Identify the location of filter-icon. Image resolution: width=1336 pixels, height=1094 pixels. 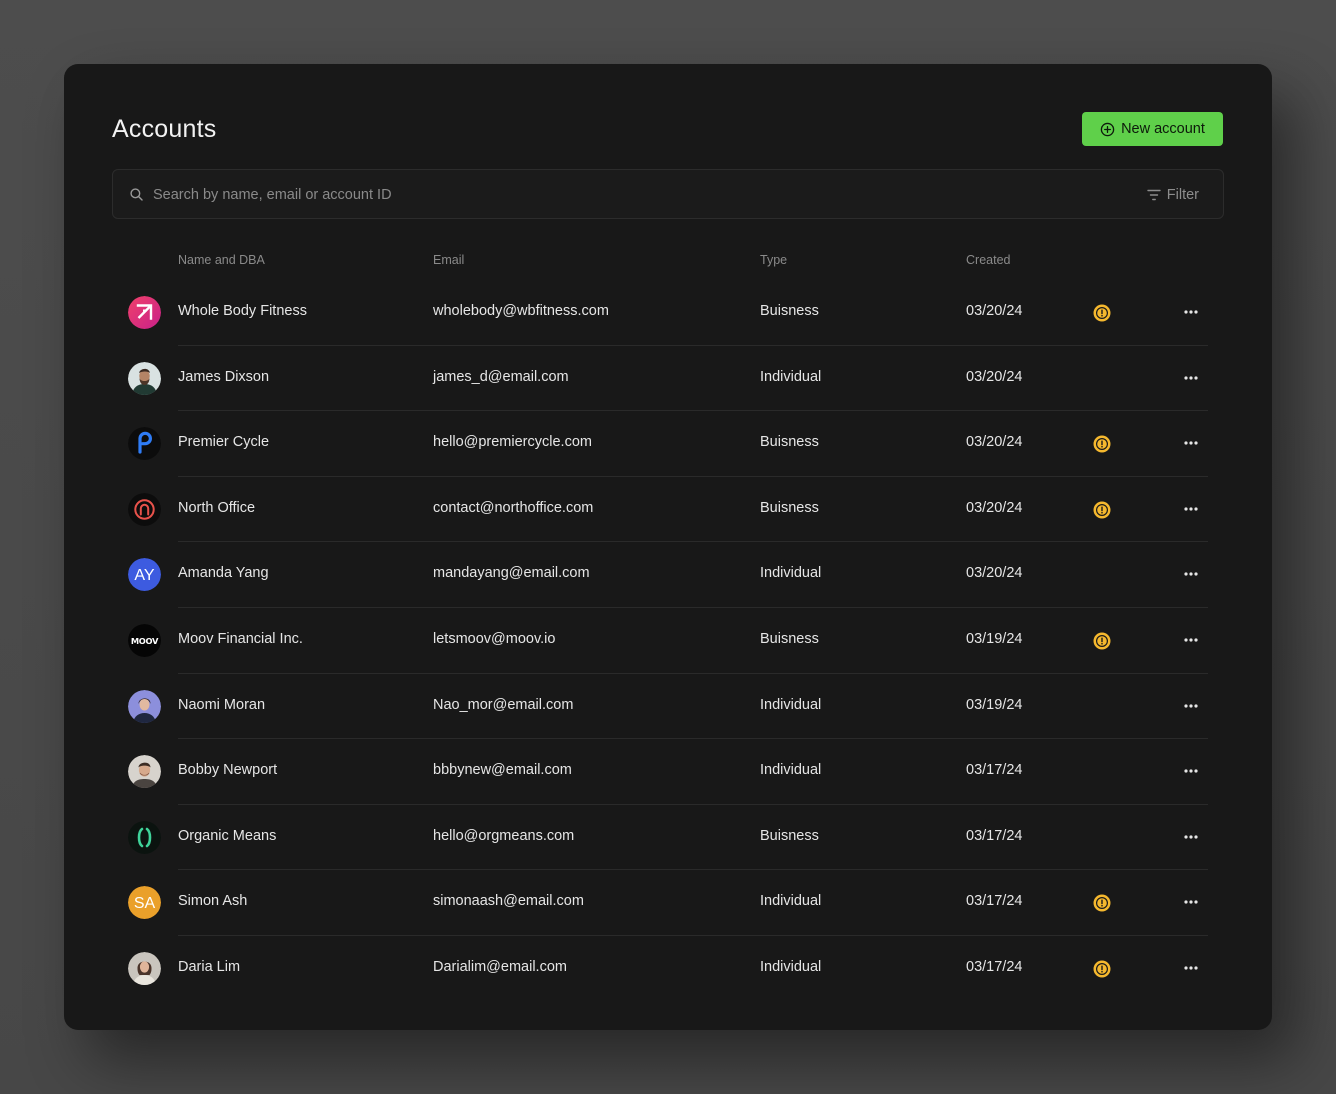
(1154, 195).